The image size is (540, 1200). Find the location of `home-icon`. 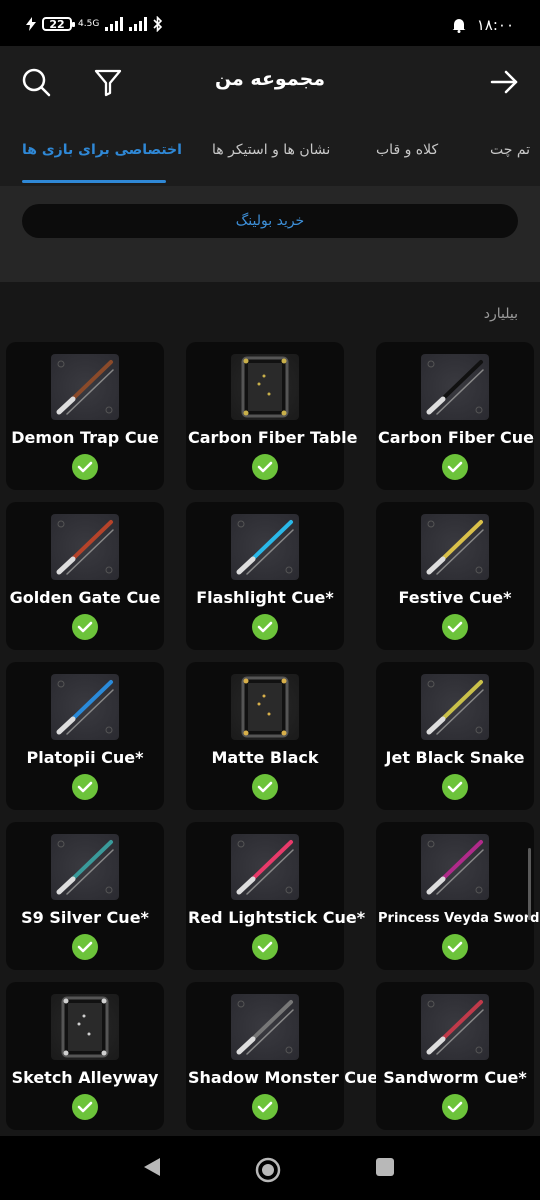

home-icon is located at coordinates (268, 1170).